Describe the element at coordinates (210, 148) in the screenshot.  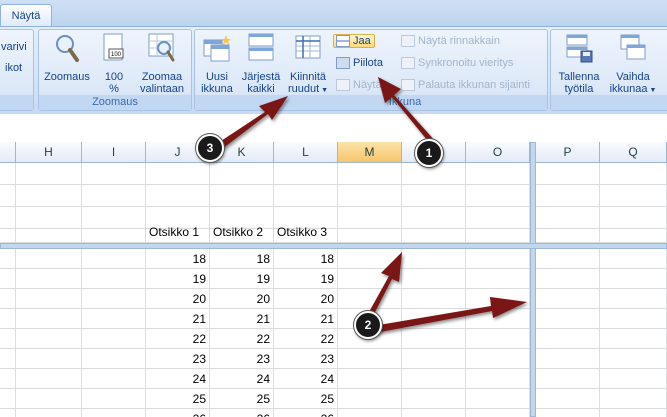
I see `callout-3: 3` at that location.